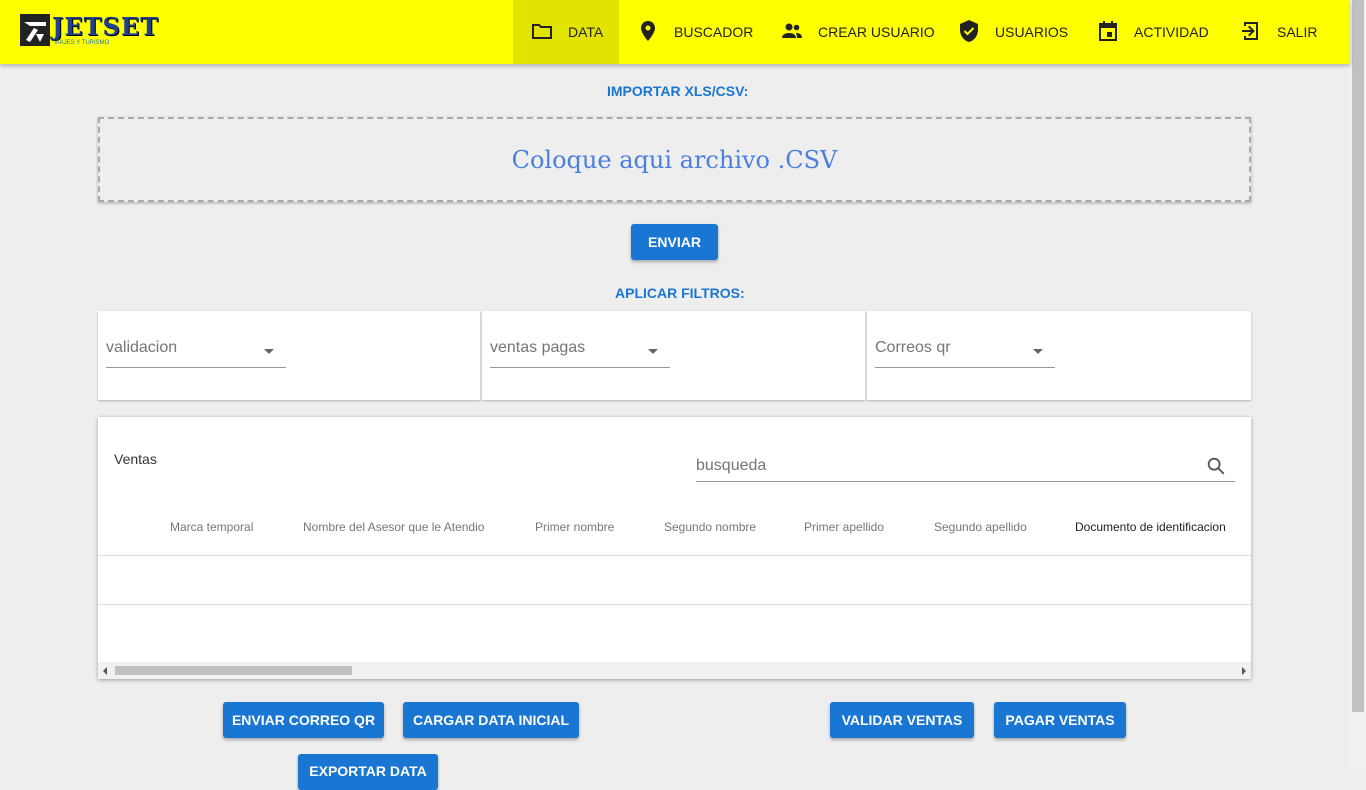 The height and width of the screenshot is (790, 1366). Describe the element at coordinates (211, 527) in the screenshot. I see `column-header: Marca temporal` at that location.